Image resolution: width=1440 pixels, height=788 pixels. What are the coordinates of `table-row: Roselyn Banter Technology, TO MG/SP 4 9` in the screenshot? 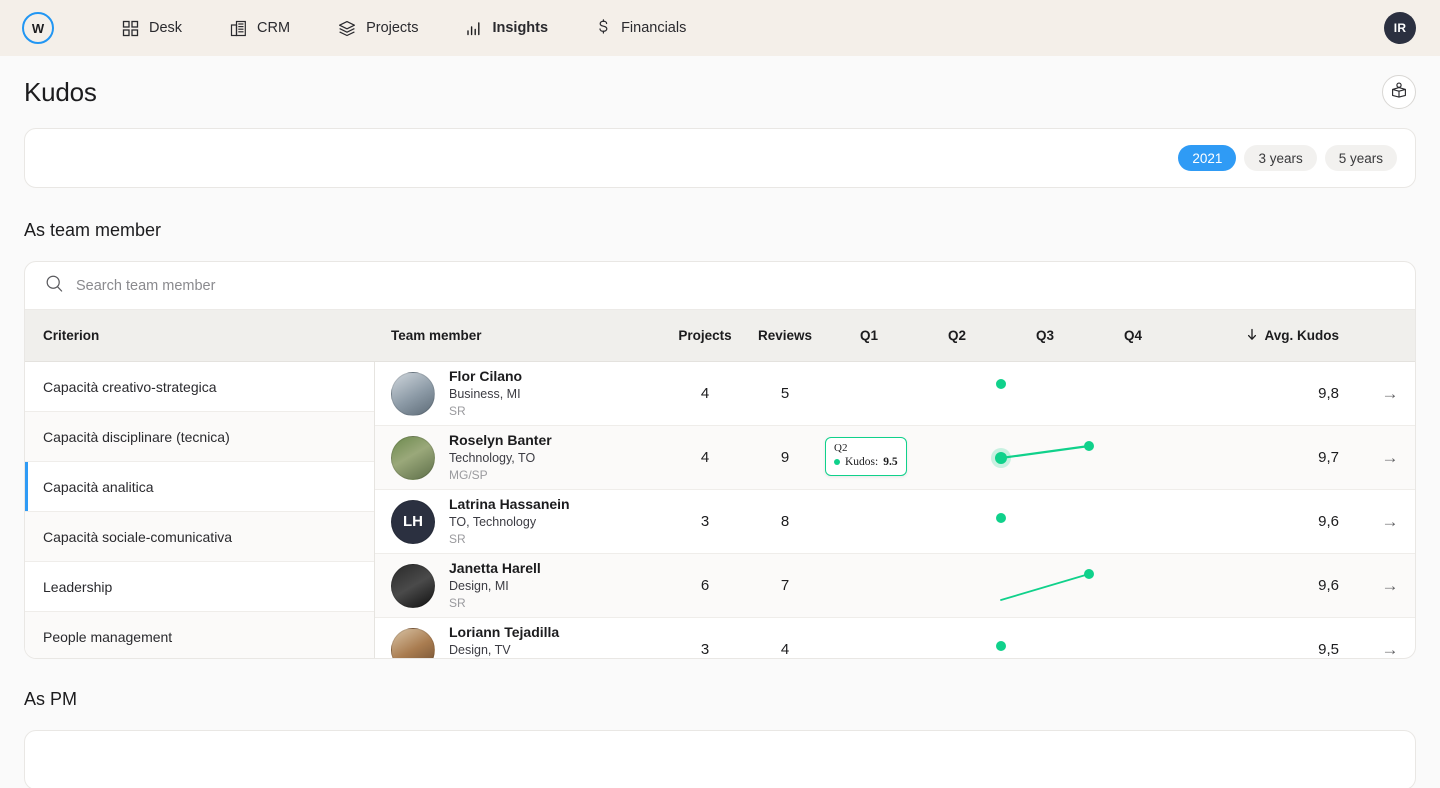 It's located at (895, 458).